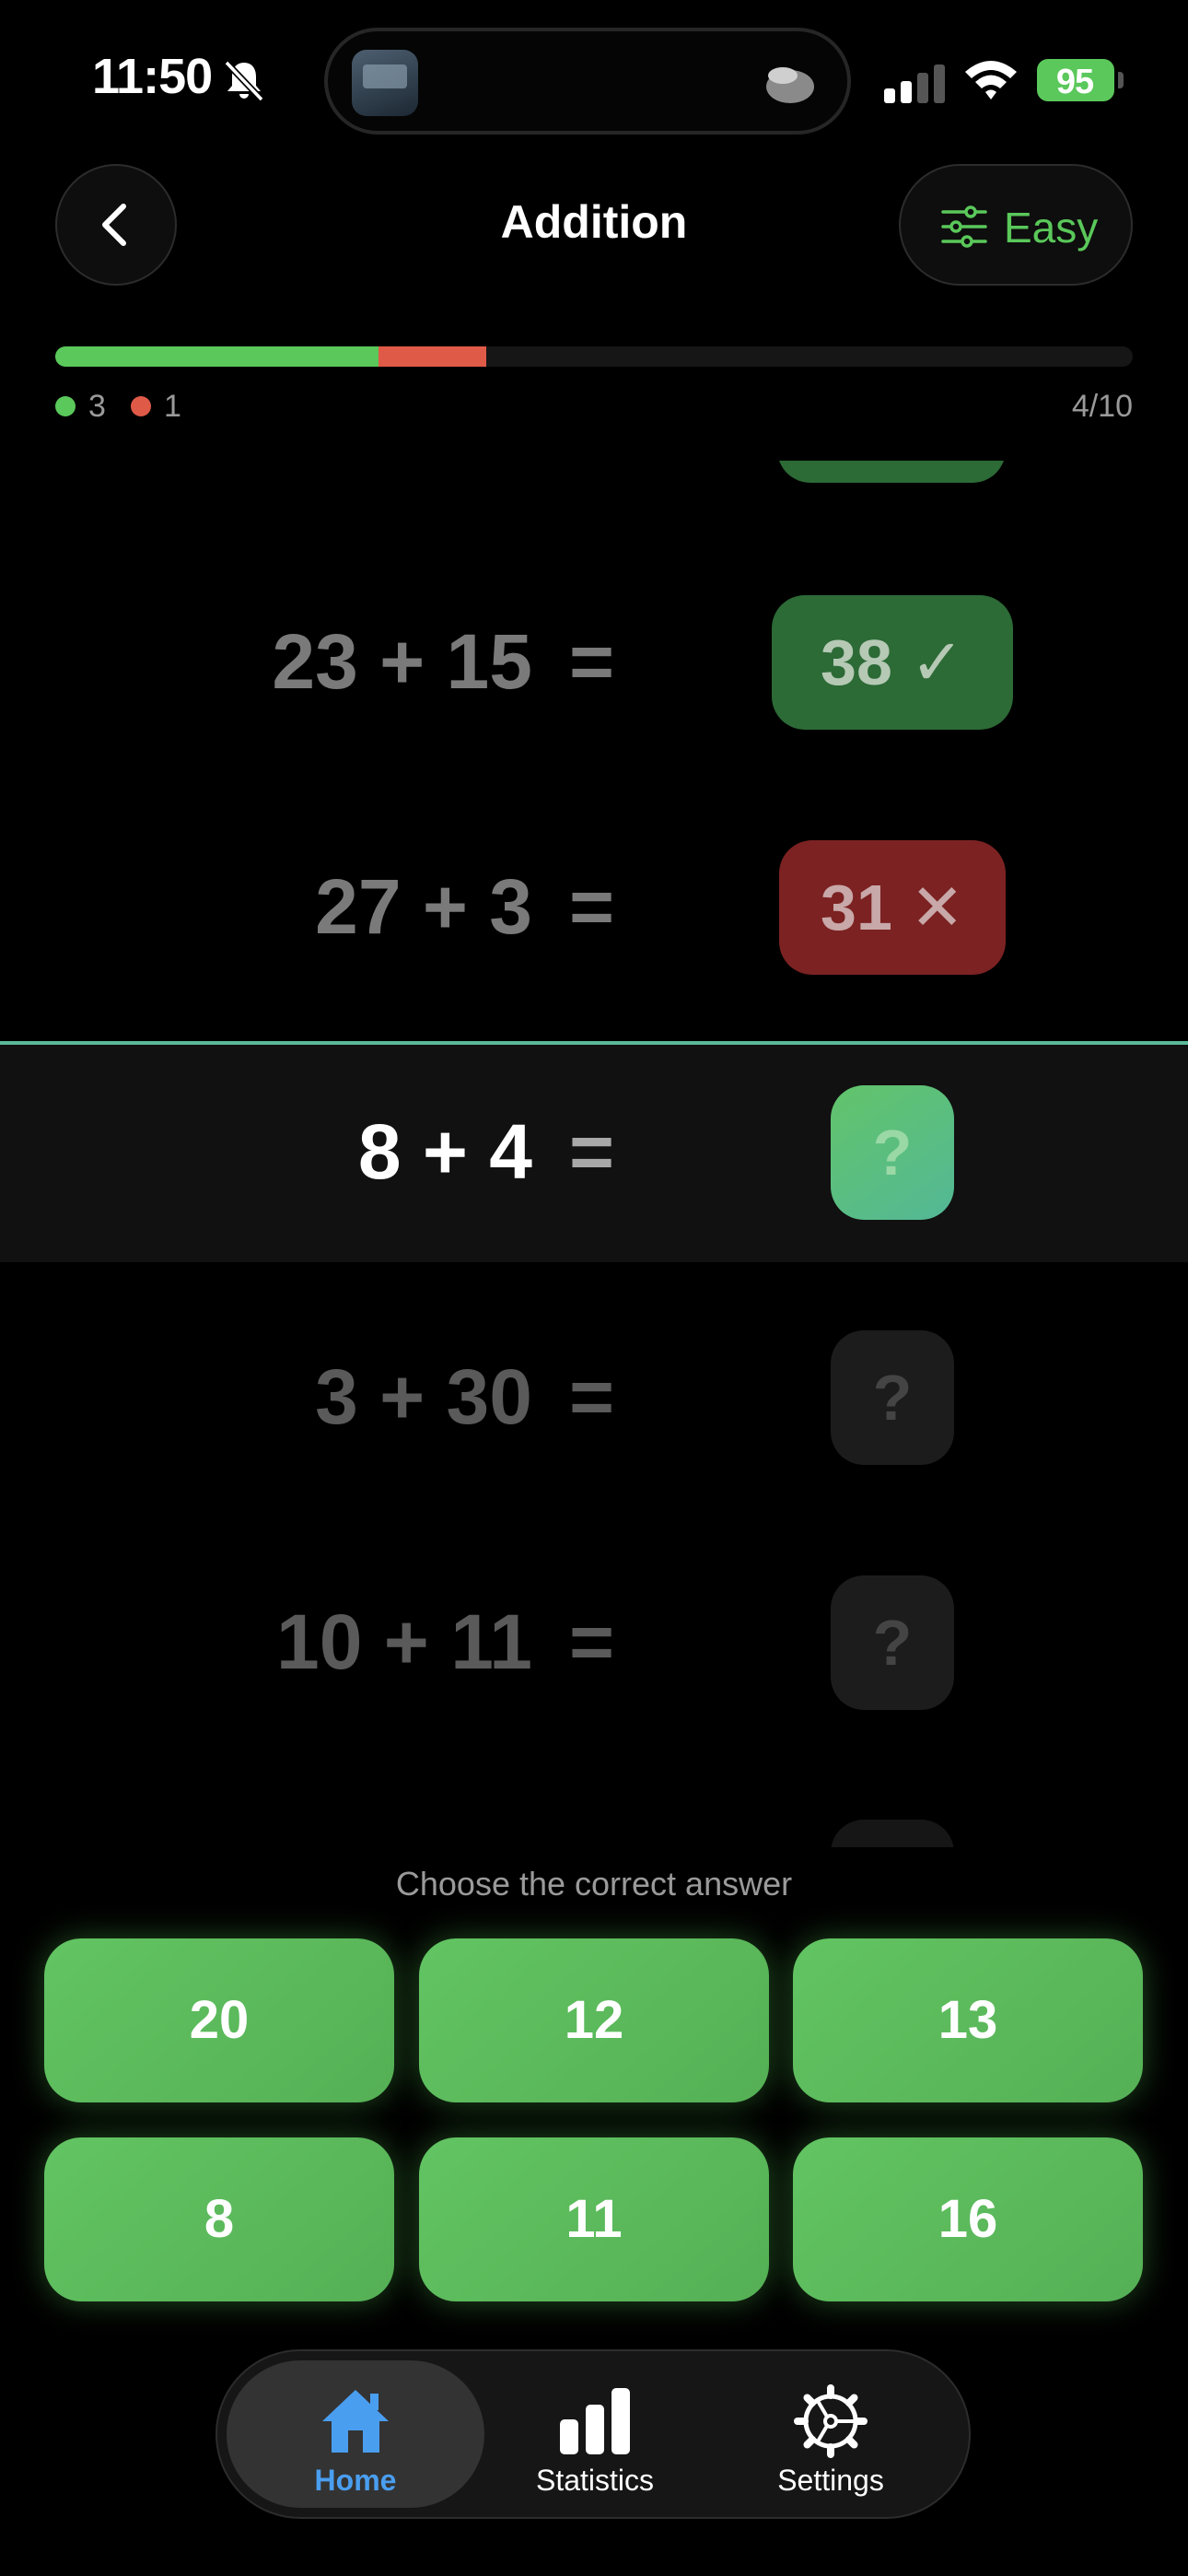  I want to click on progress-wrong-segment, so click(432, 356).